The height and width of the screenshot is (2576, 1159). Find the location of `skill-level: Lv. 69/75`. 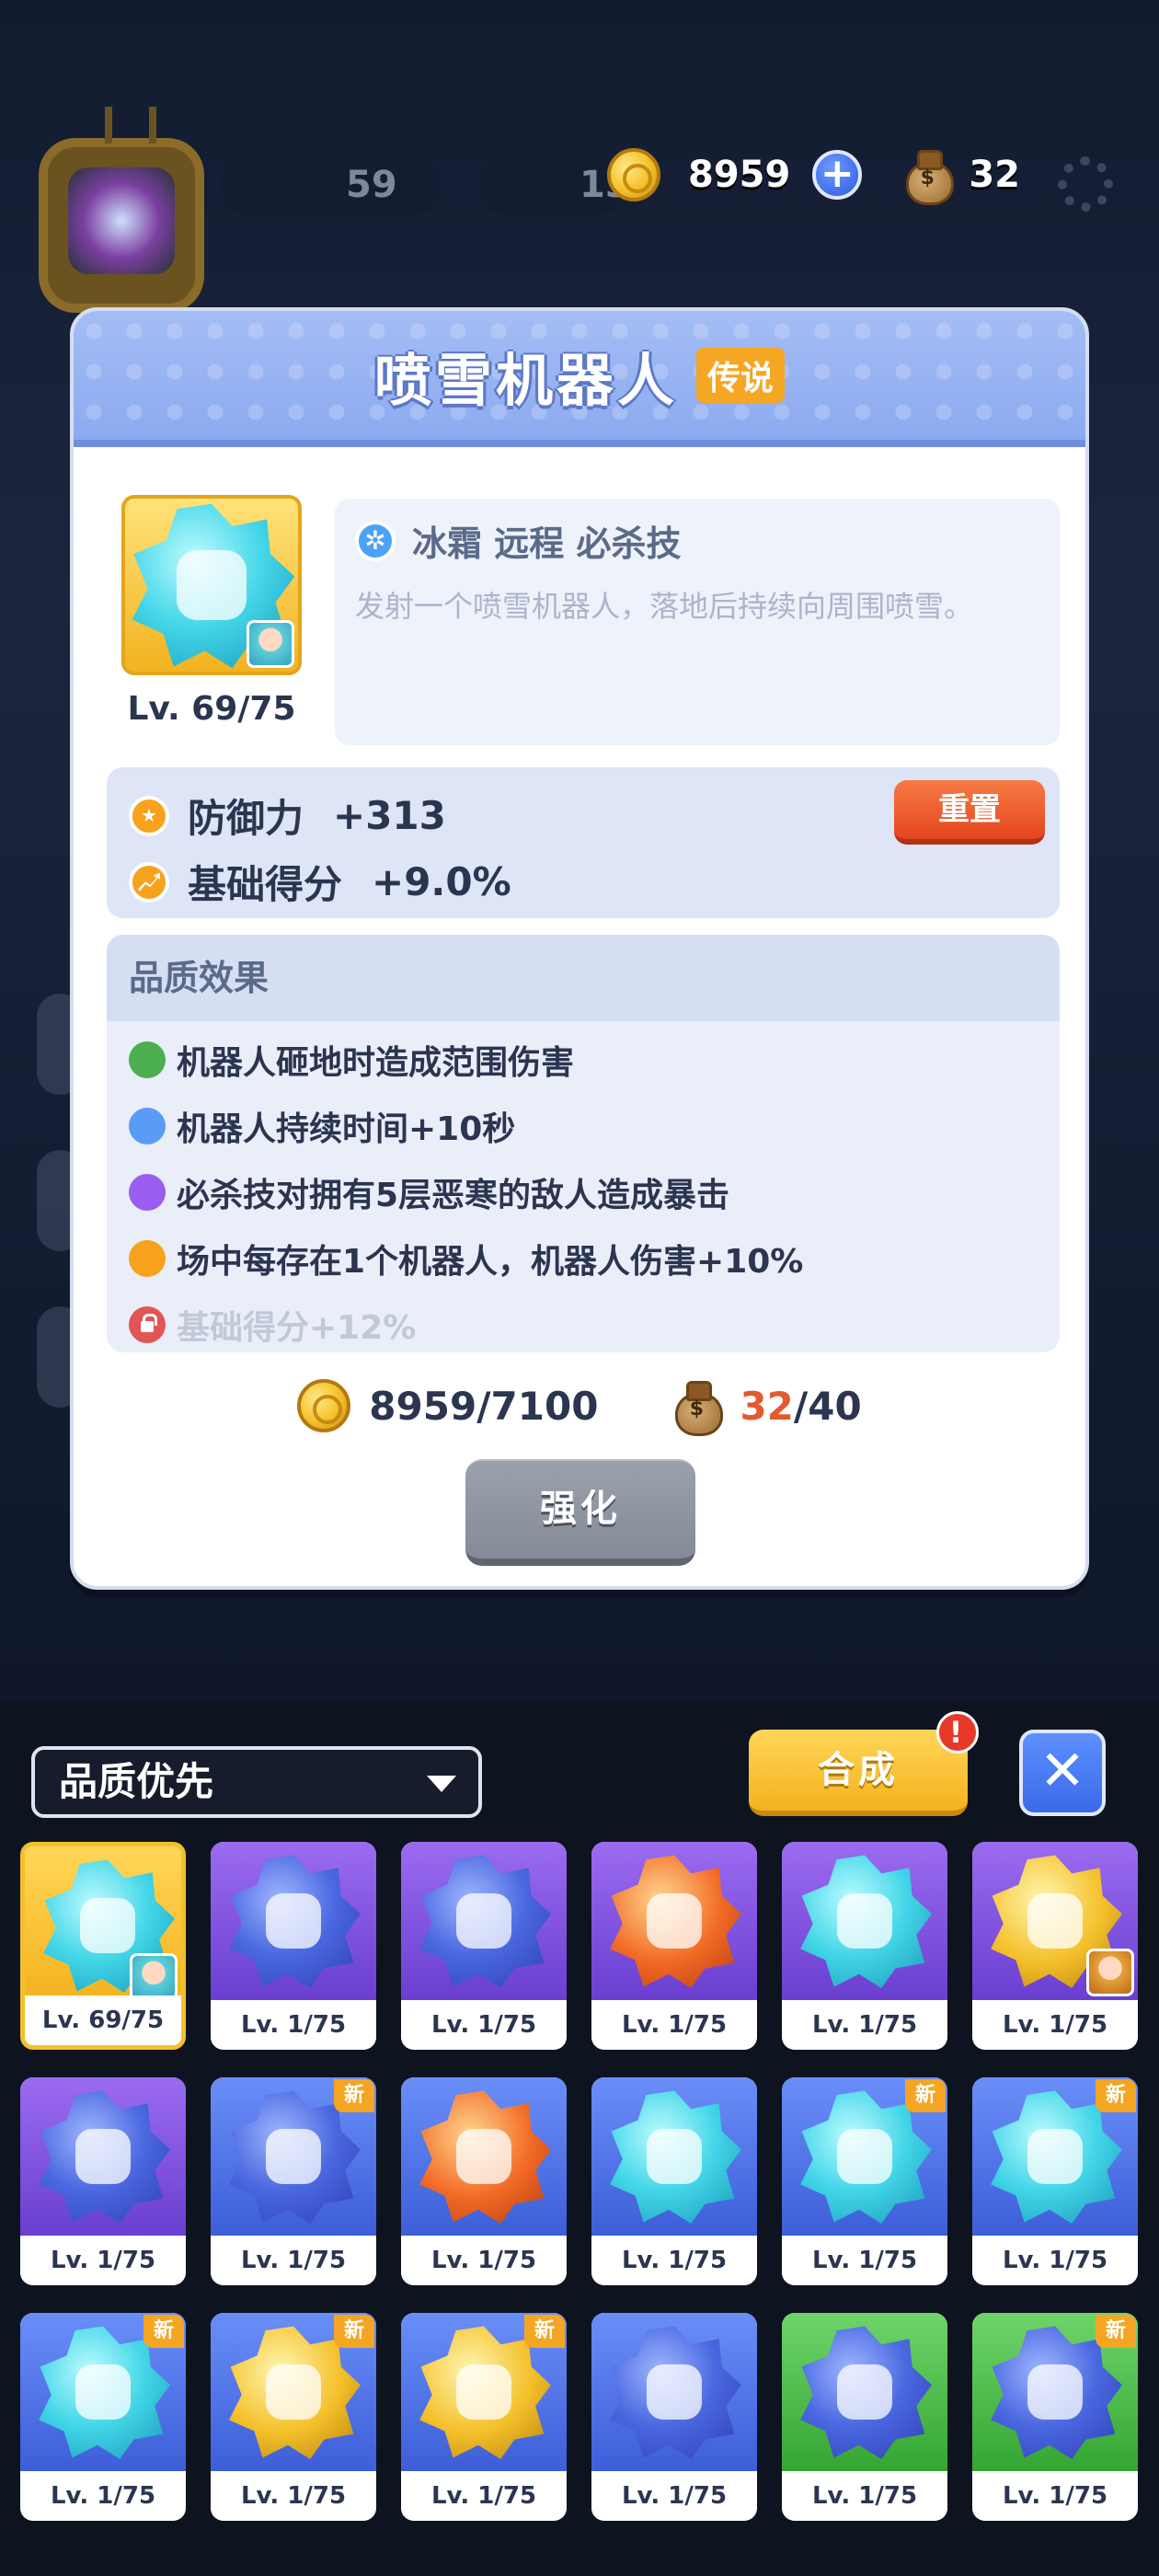

skill-level: Lv. 69/75 is located at coordinates (211, 709).